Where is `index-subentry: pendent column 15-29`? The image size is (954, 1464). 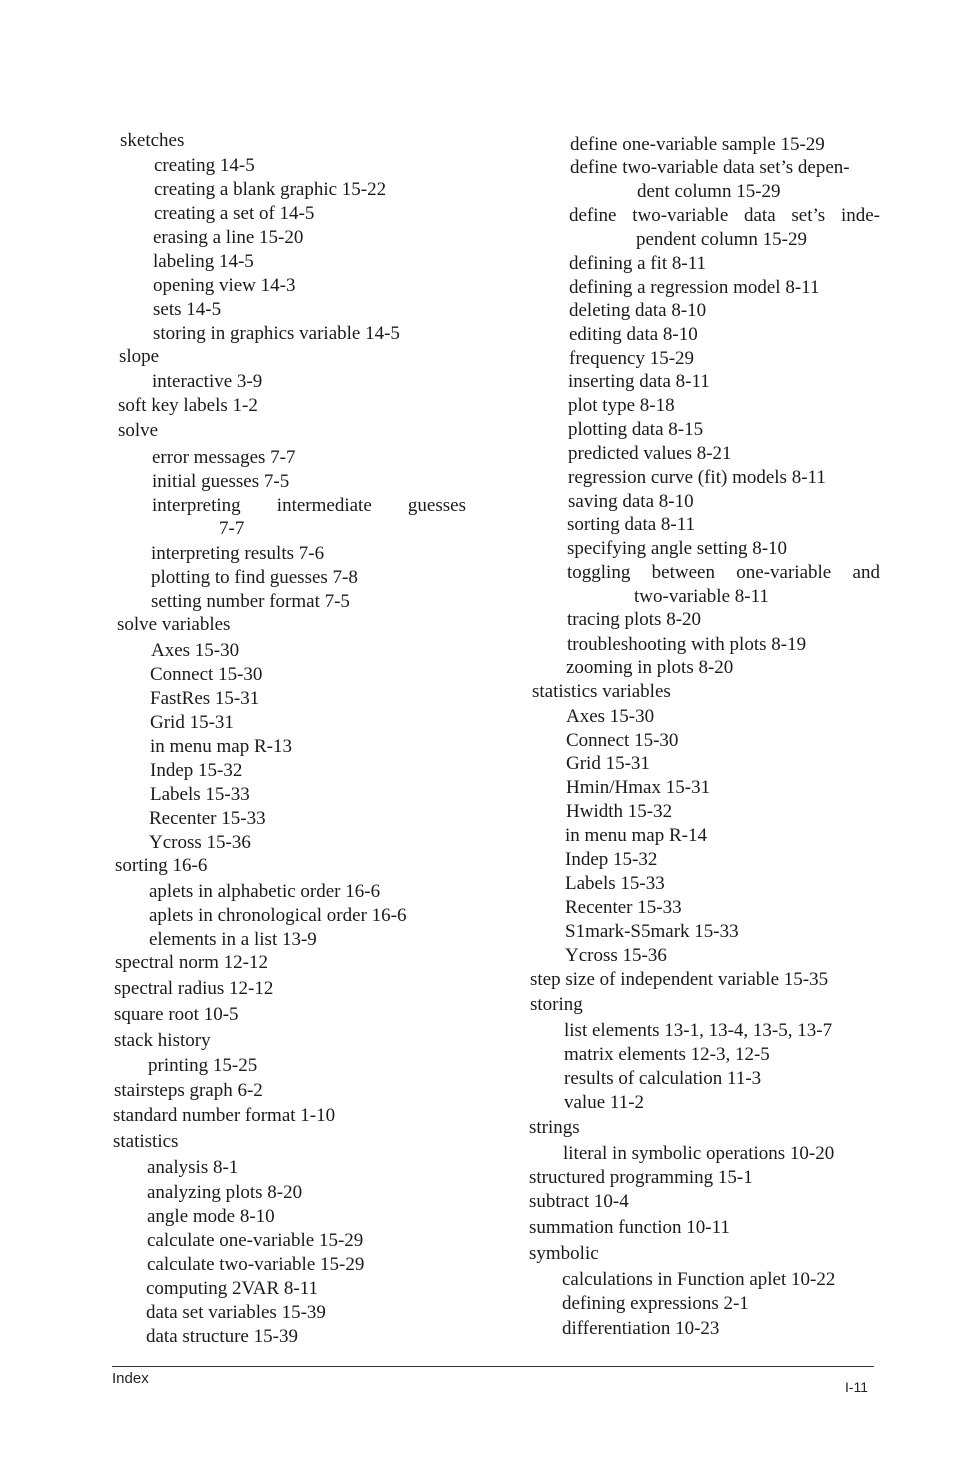
index-subentry: pendent column 15-29 is located at coordinates (721, 239).